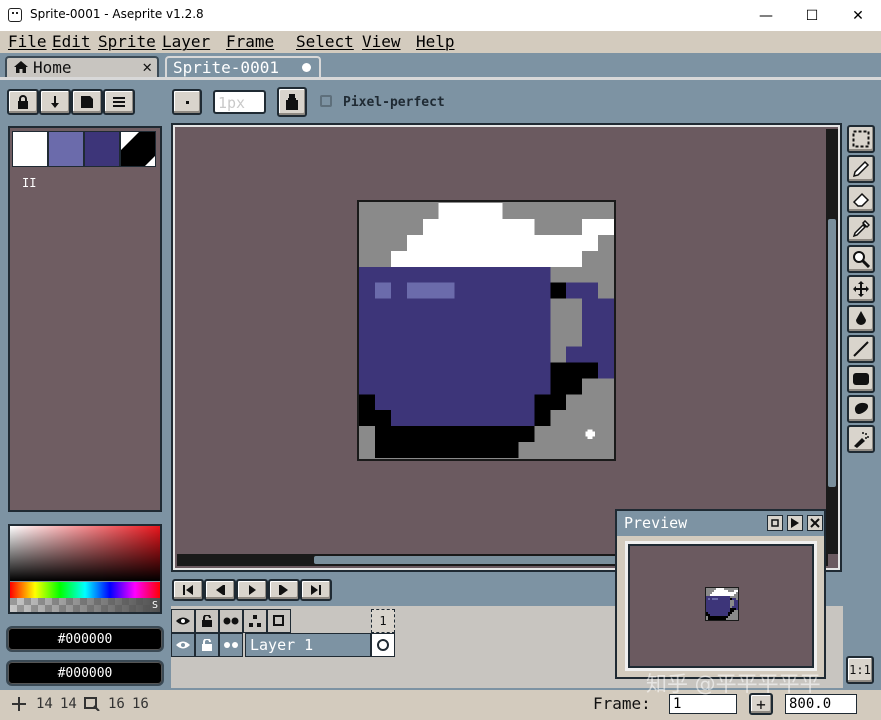 This screenshot has height=720, width=881. Describe the element at coordinates (85, 590) in the screenshot. I see `hue-slider` at that location.